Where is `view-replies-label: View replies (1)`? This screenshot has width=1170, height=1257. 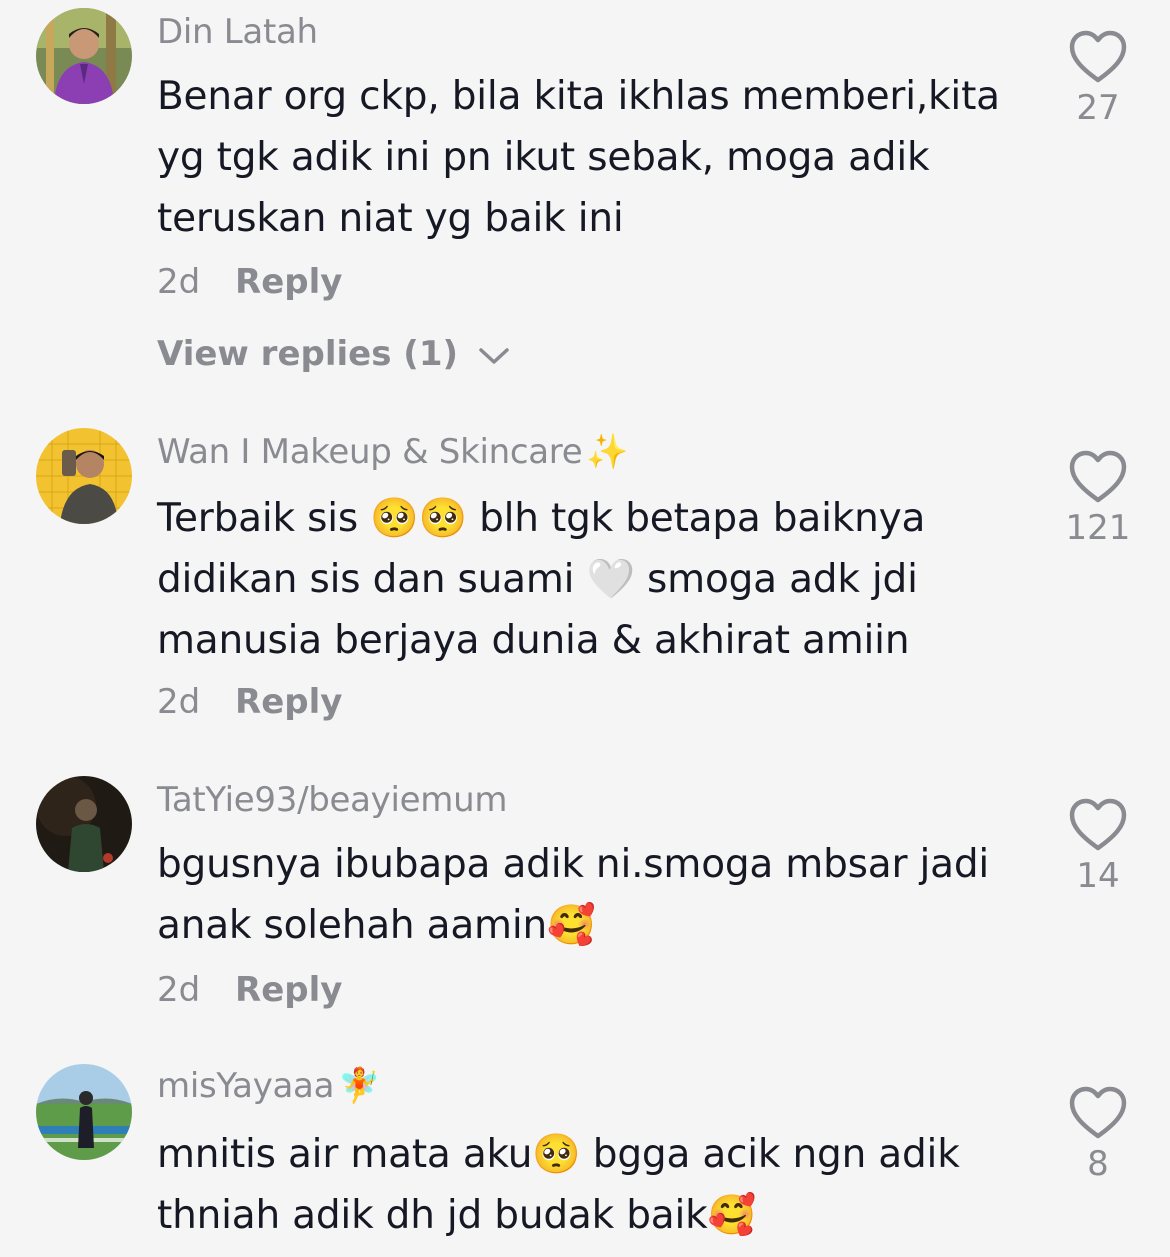
view-replies-label: View replies (1) is located at coordinates (308, 354).